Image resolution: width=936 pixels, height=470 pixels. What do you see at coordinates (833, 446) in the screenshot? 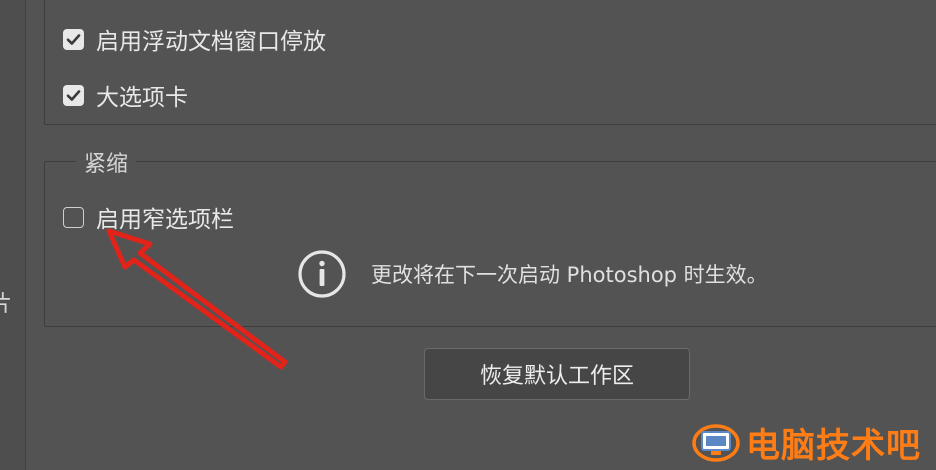
I see `watermark-text: 电脑技术吧` at bounding box center [833, 446].